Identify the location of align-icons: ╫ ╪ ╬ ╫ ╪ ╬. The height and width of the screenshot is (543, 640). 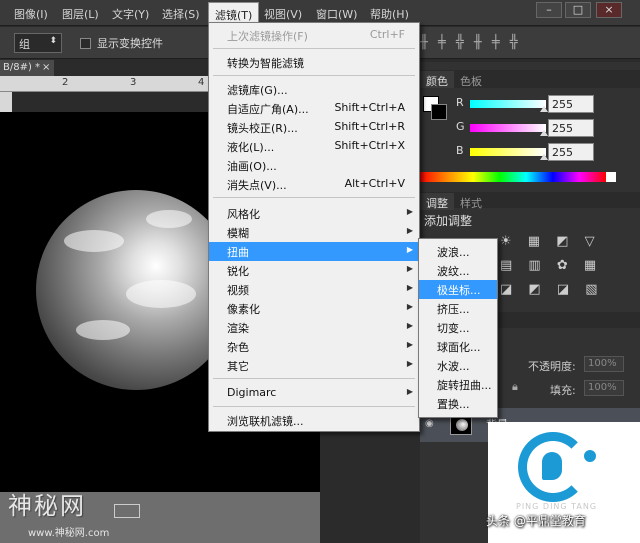
(470, 42).